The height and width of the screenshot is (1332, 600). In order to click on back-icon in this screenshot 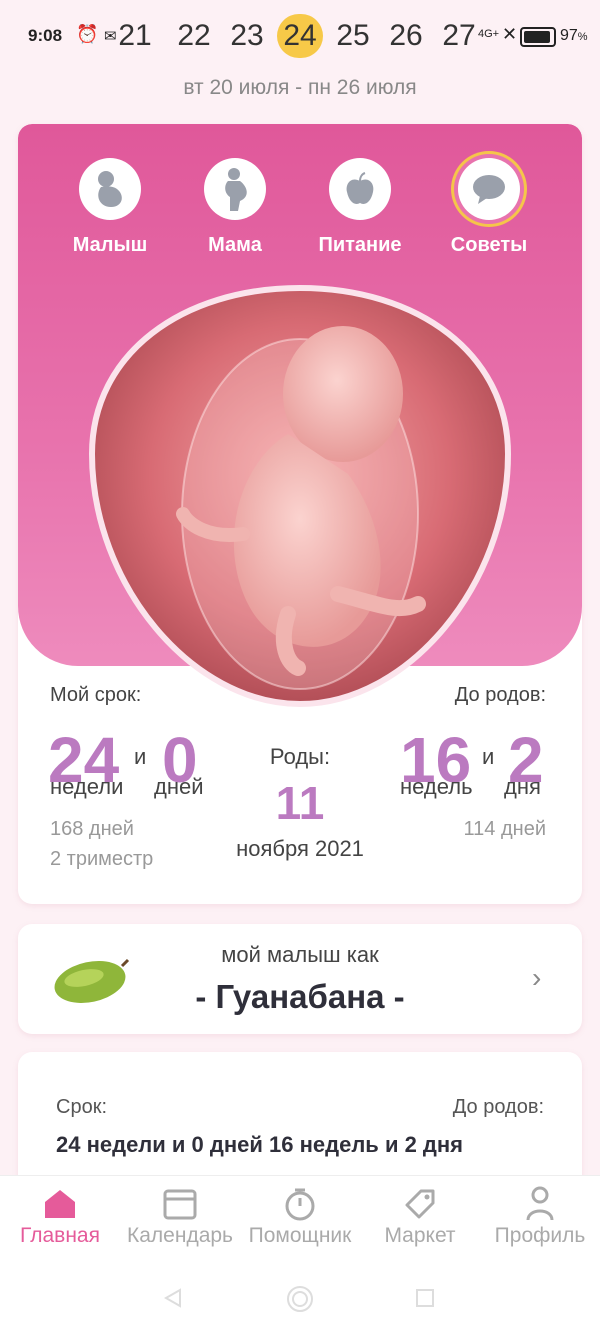, I will do `click(173, 1298)`.